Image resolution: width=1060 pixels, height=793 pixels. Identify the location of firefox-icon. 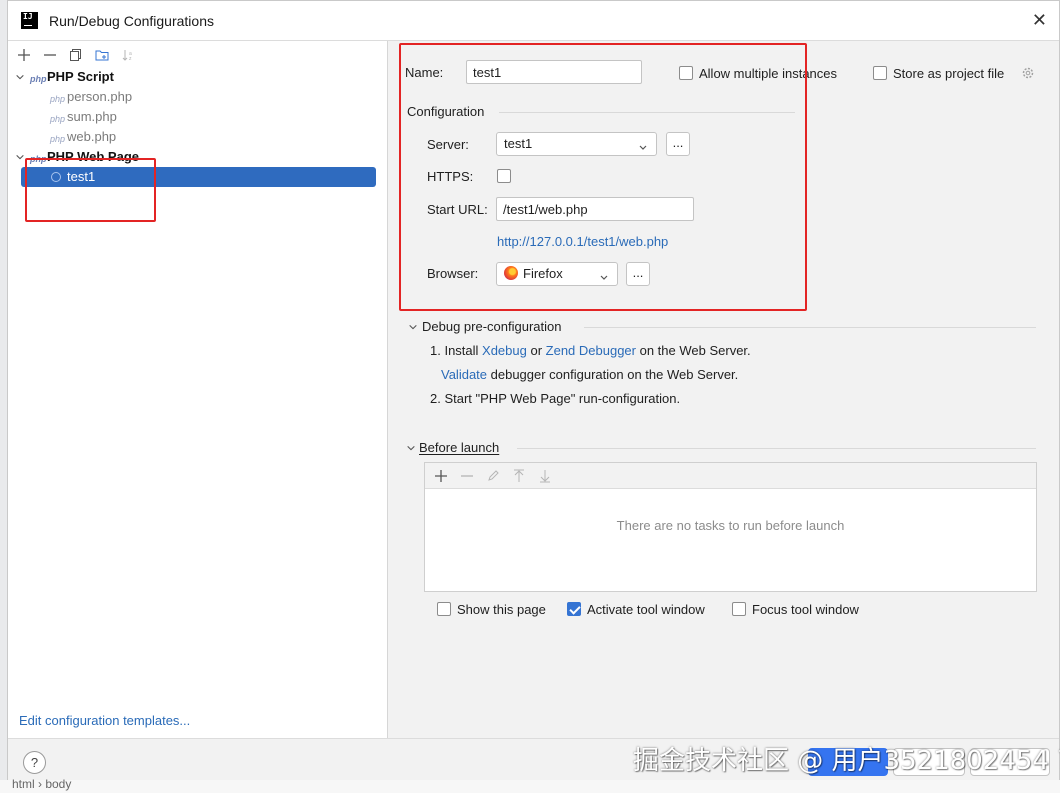
(511, 273).